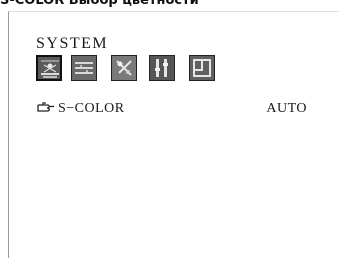 The height and width of the screenshot is (258, 339). What do you see at coordinates (99, 4) in the screenshot?
I see `page-title: S-COLOR Выбор цветности` at bounding box center [99, 4].